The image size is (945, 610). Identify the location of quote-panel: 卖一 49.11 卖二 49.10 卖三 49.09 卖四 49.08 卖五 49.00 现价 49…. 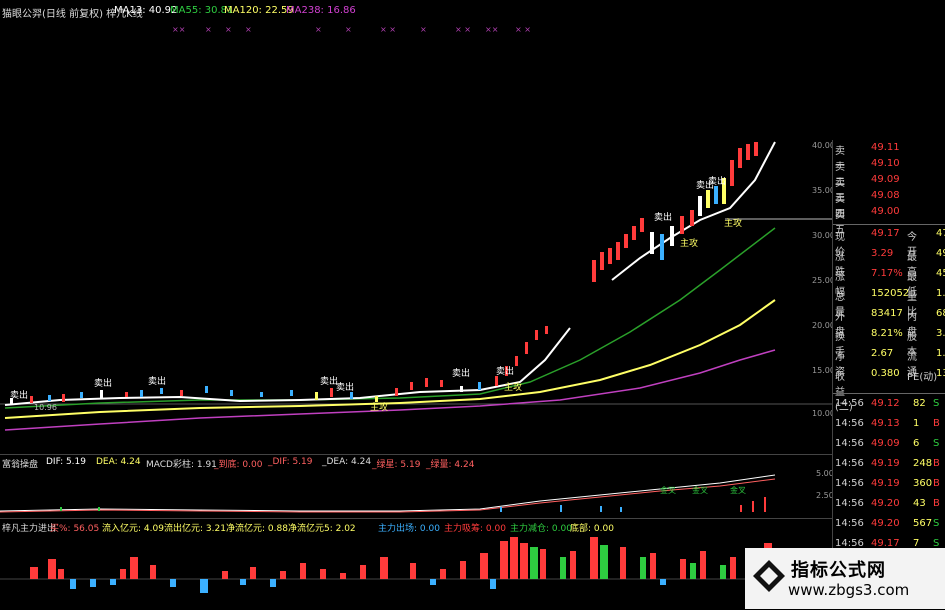
(888, 374).